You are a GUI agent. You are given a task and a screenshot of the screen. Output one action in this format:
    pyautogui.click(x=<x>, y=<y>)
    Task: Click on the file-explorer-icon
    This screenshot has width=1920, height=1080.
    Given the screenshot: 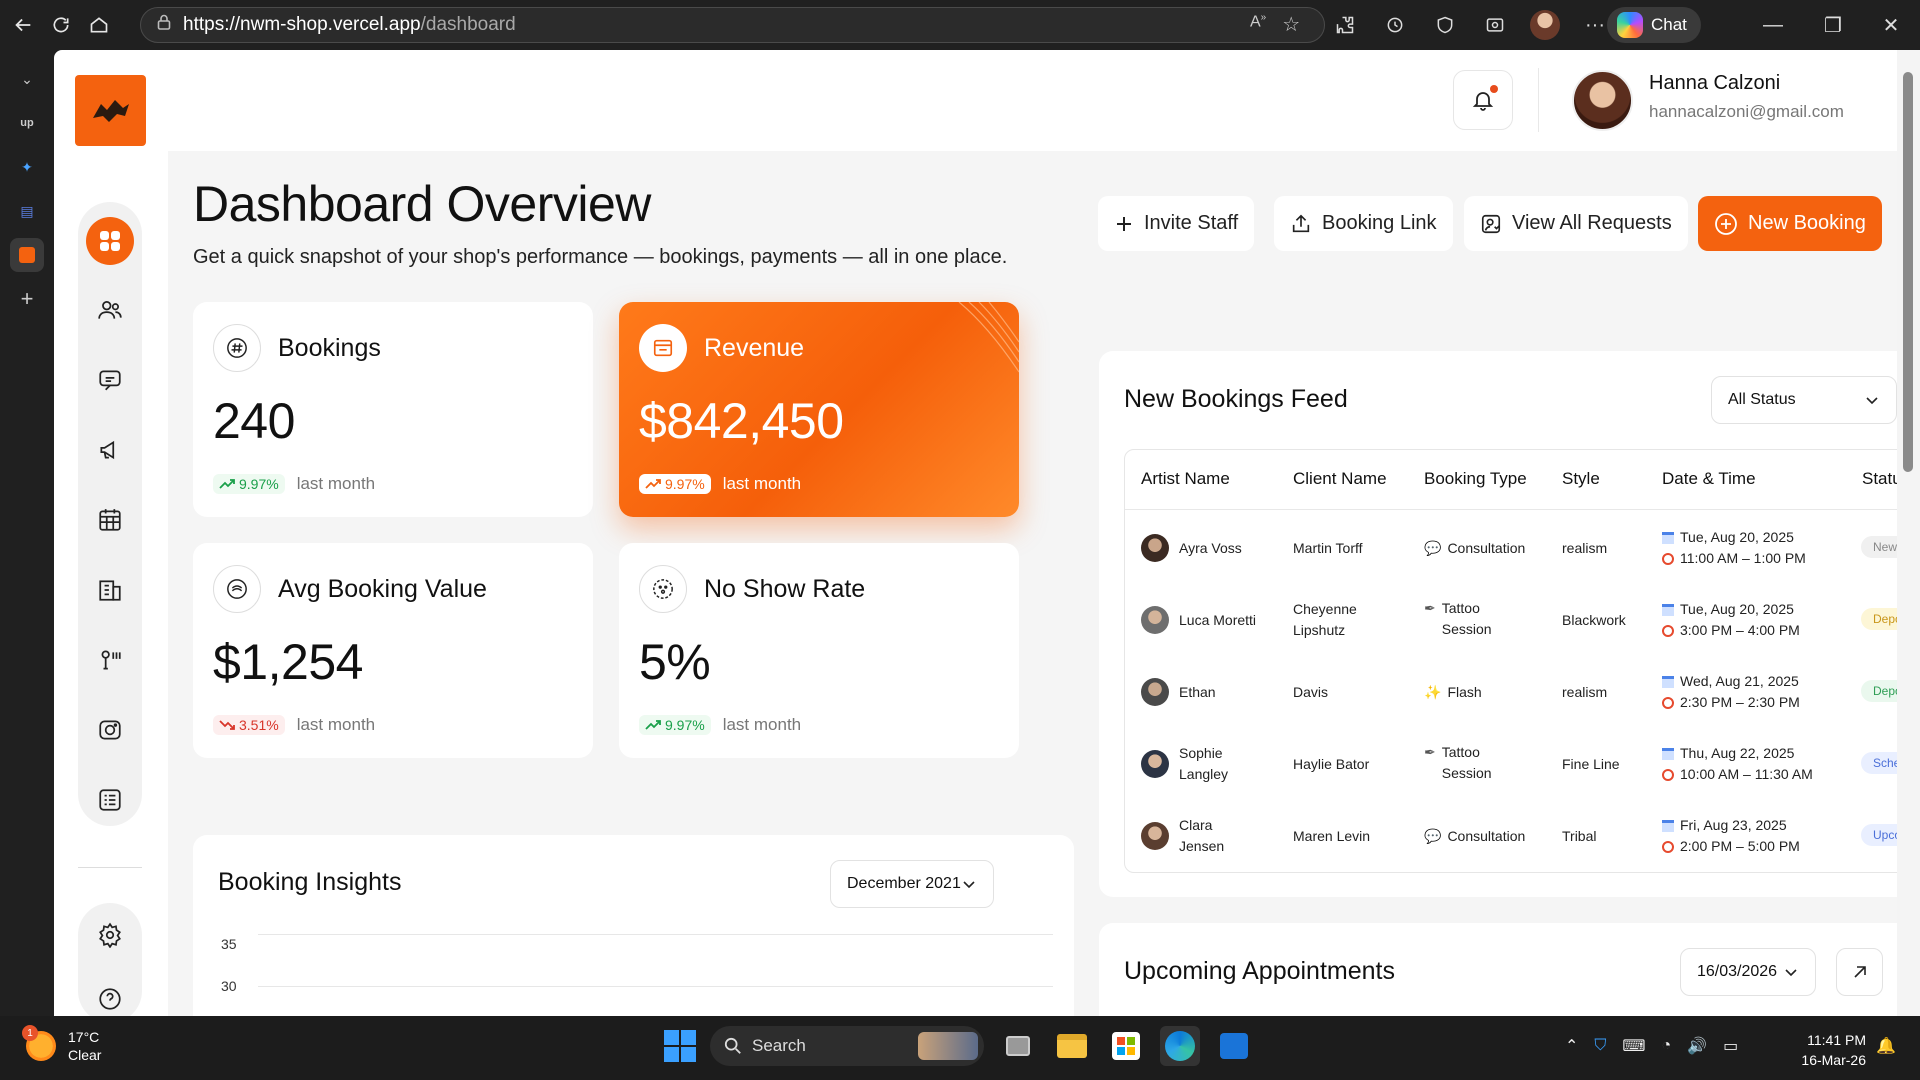 What is the action you would take?
    pyautogui.click(x=1072, y=1046)
    